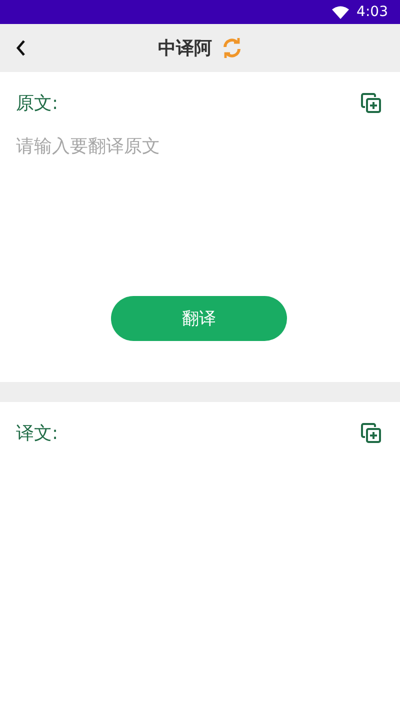 Image resolution: width=400 pixels, height=710 pixels. I want to click on wifi-icon, so click(340, 12).